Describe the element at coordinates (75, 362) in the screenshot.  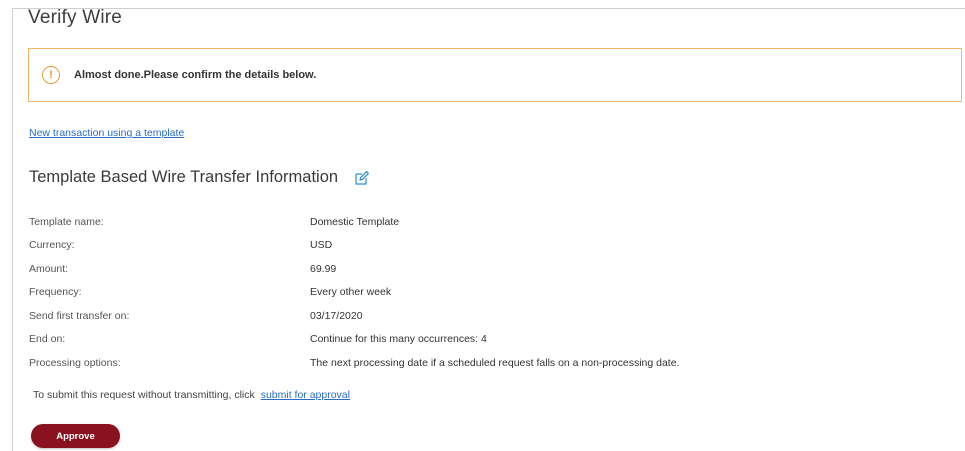
I see `detail-label: Processing options:` at that location.